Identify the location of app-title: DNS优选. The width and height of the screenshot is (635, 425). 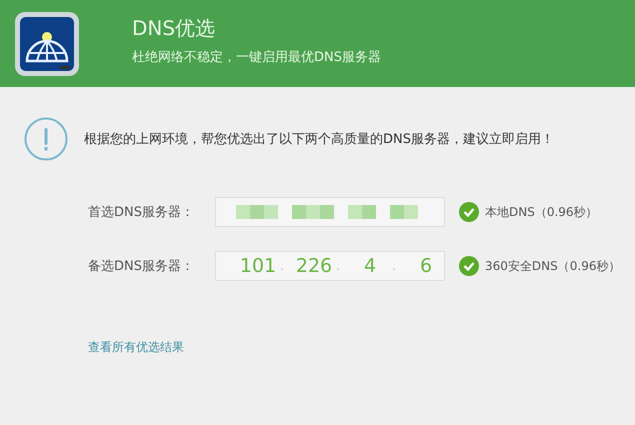
(174, 28).